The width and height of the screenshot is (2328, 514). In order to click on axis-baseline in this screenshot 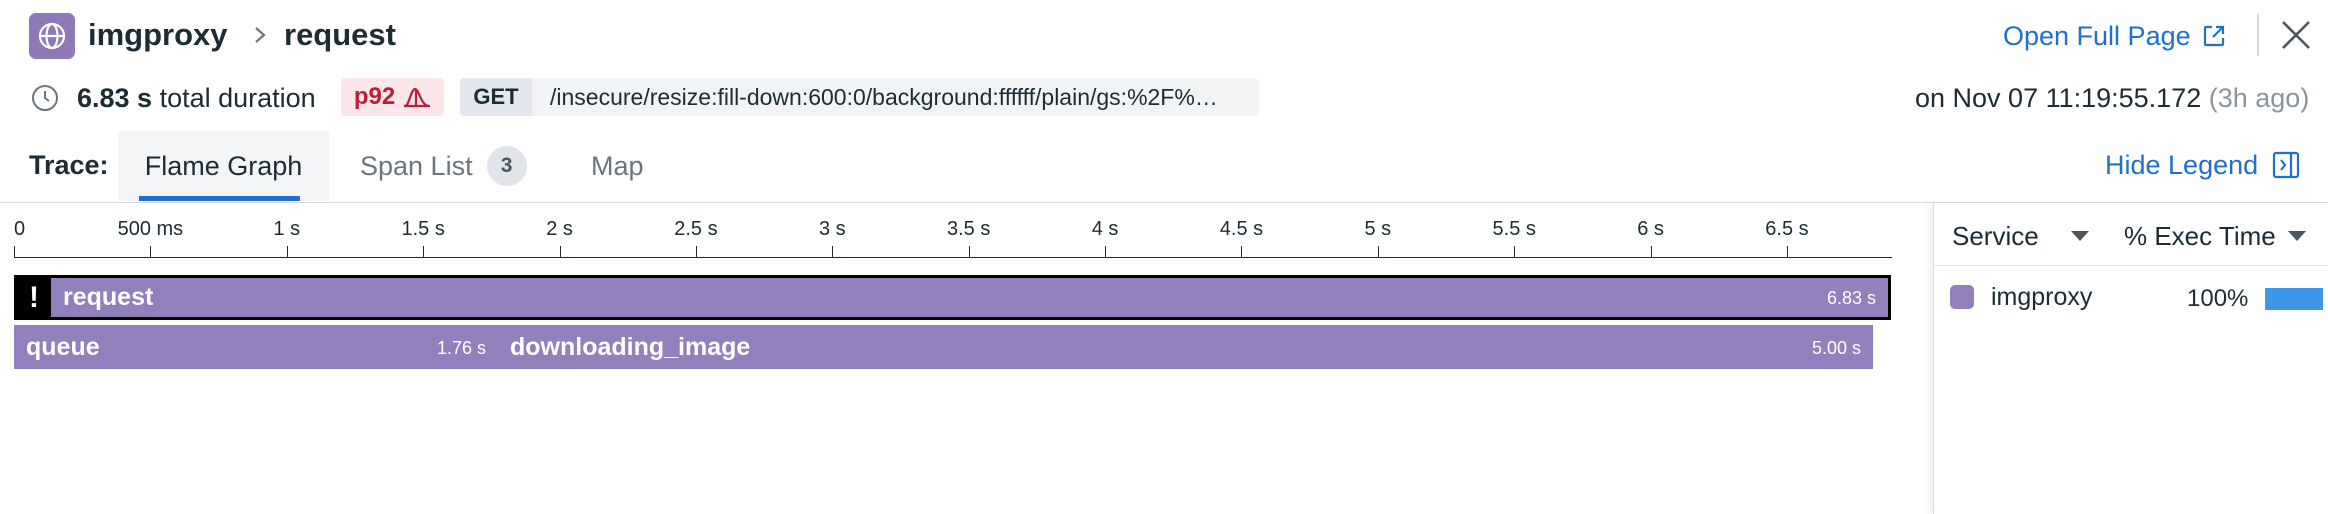, I will do `click(953, 257)`.